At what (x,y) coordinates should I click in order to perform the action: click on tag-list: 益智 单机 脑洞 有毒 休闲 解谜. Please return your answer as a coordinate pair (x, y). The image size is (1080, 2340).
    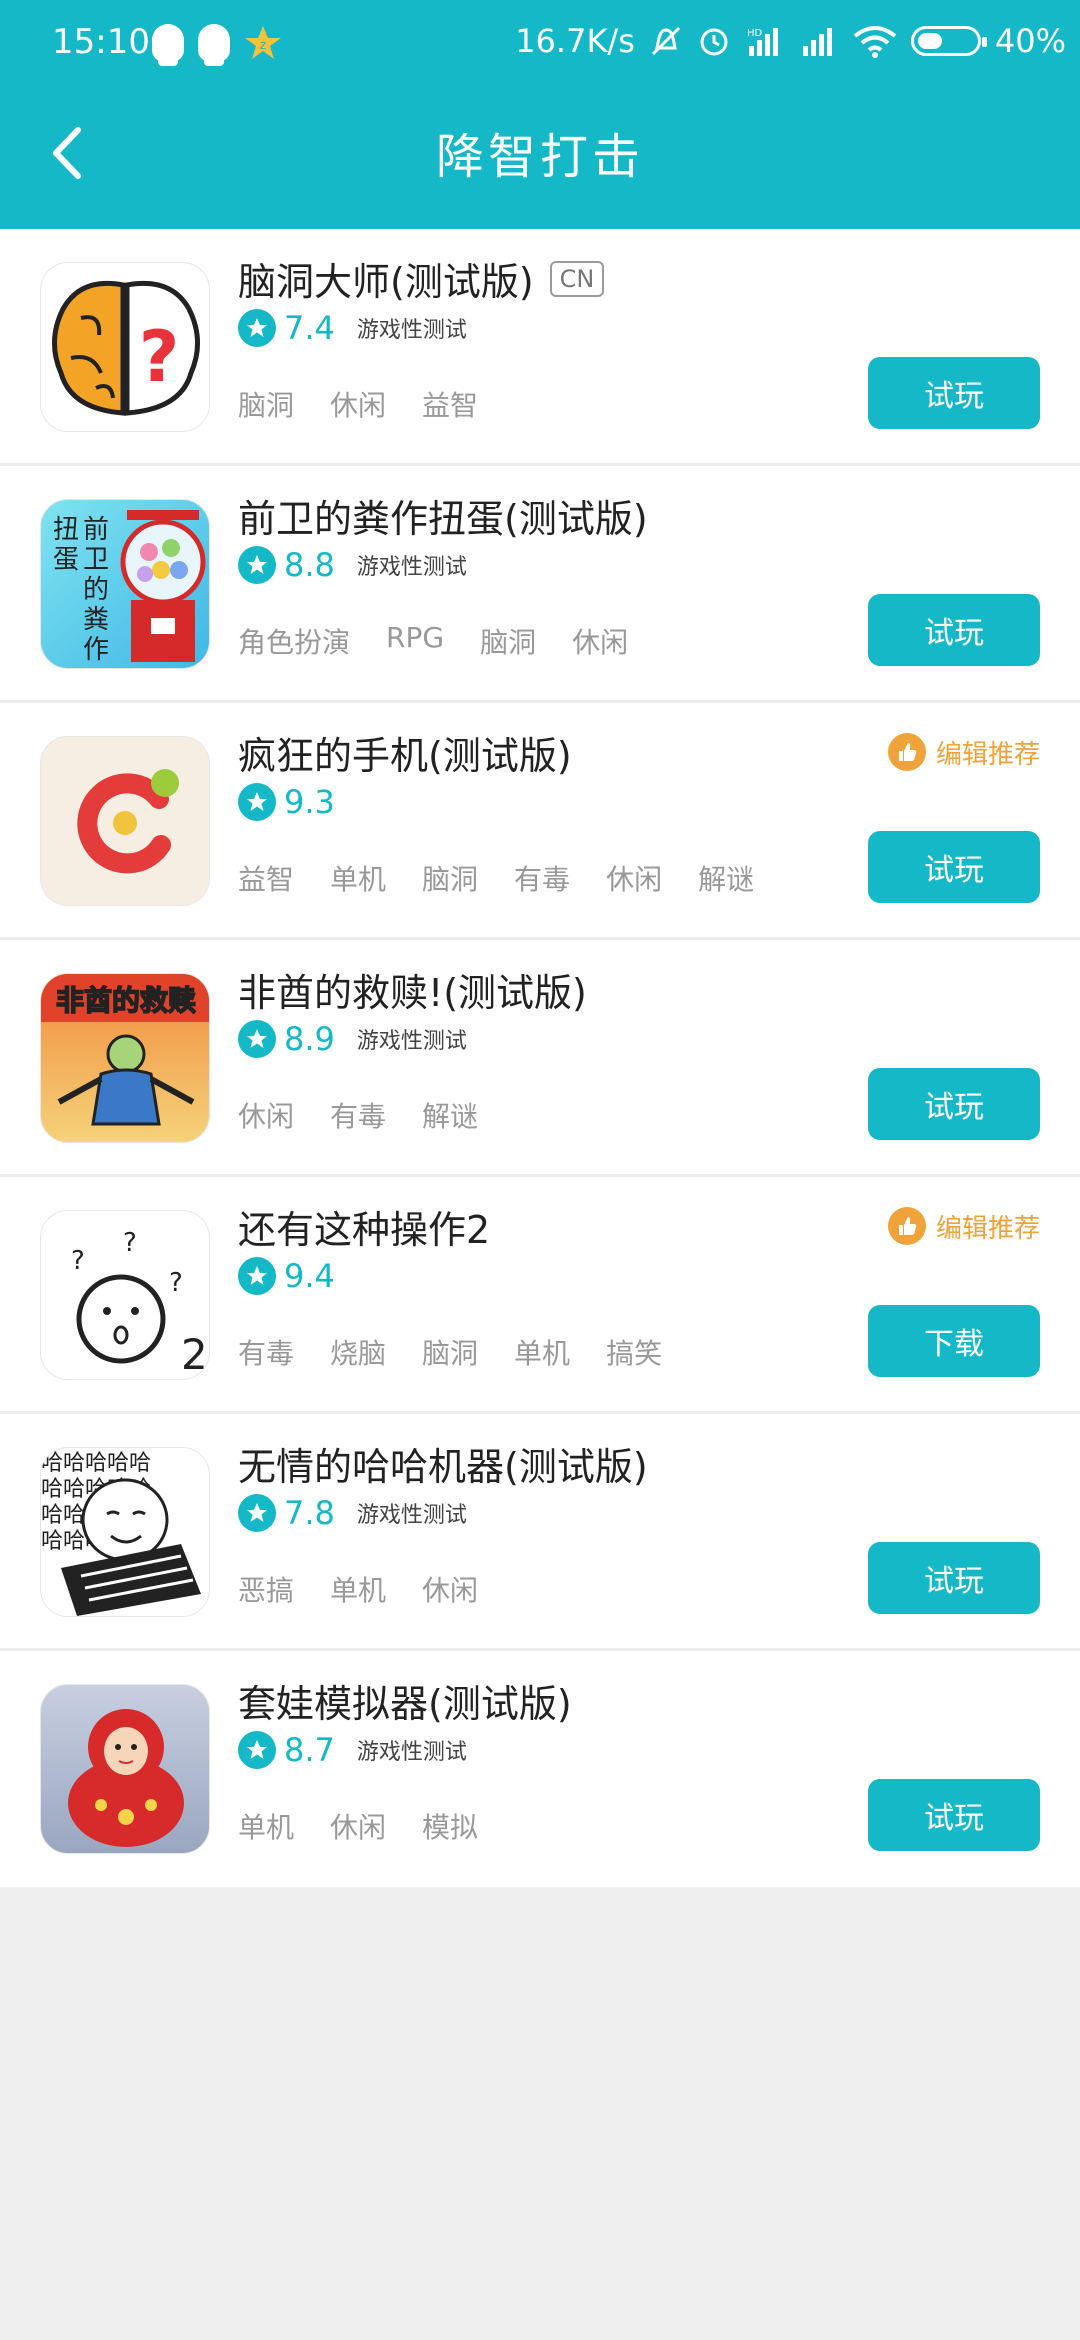
    Looking at the image, I should click on (514, 878).